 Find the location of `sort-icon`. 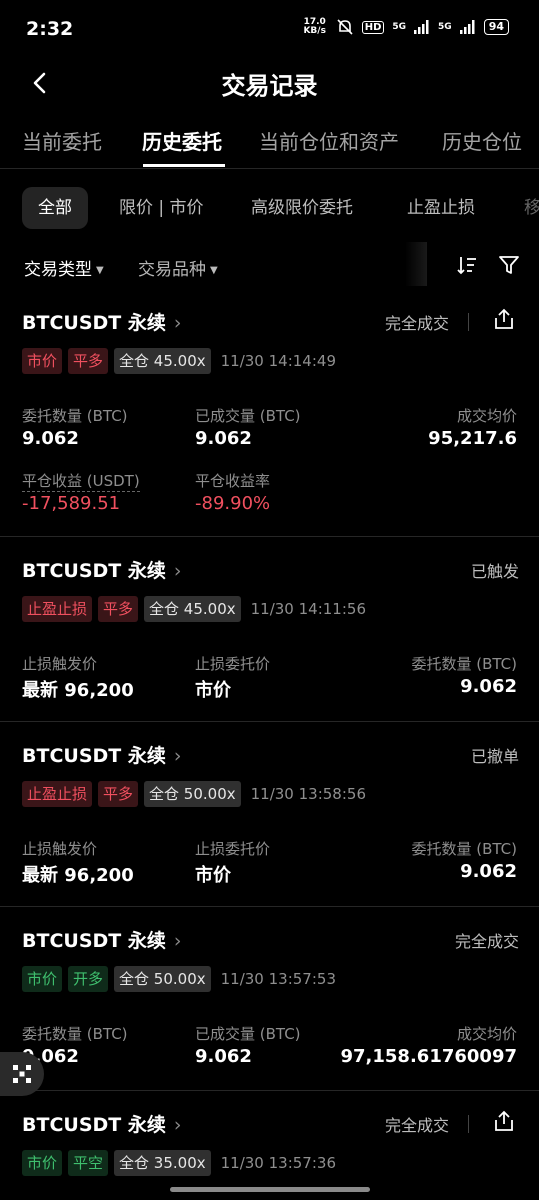

sort-icon is located at coordinates (467, 265).